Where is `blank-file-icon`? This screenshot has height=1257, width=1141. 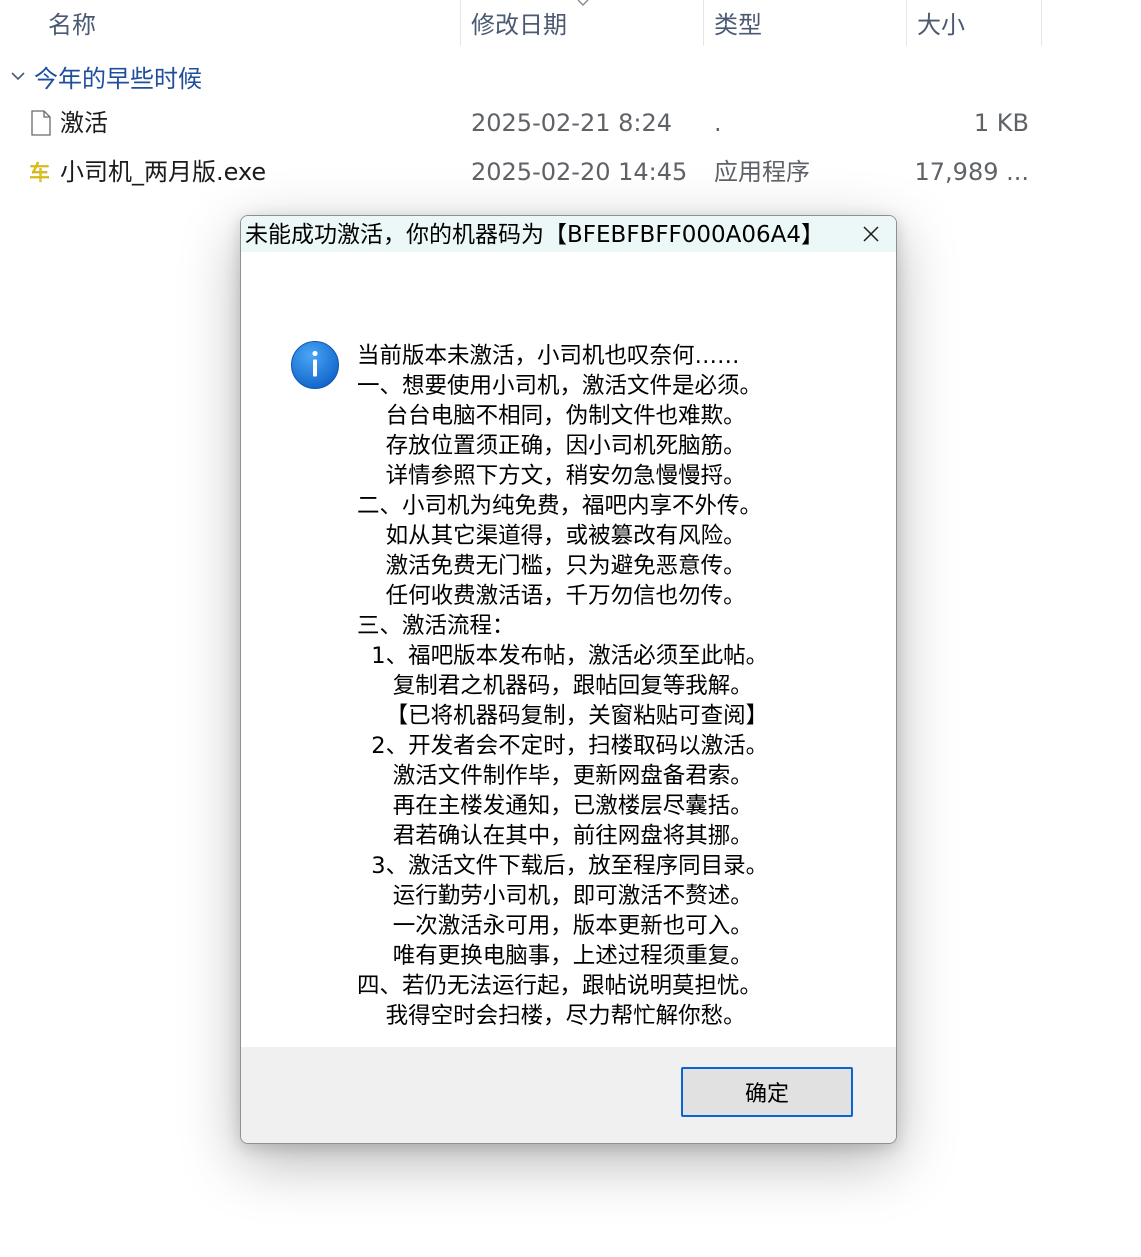
blank-file-icon is located at coordinates (41, 123).